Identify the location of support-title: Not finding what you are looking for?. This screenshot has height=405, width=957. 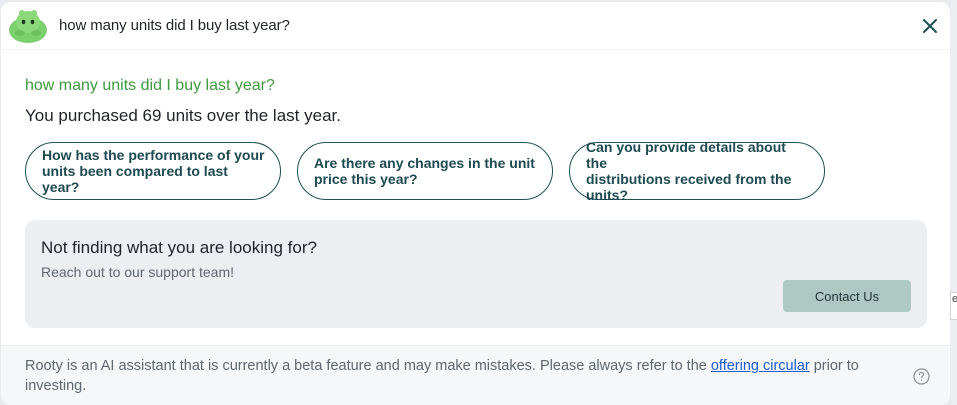
(179, 247).